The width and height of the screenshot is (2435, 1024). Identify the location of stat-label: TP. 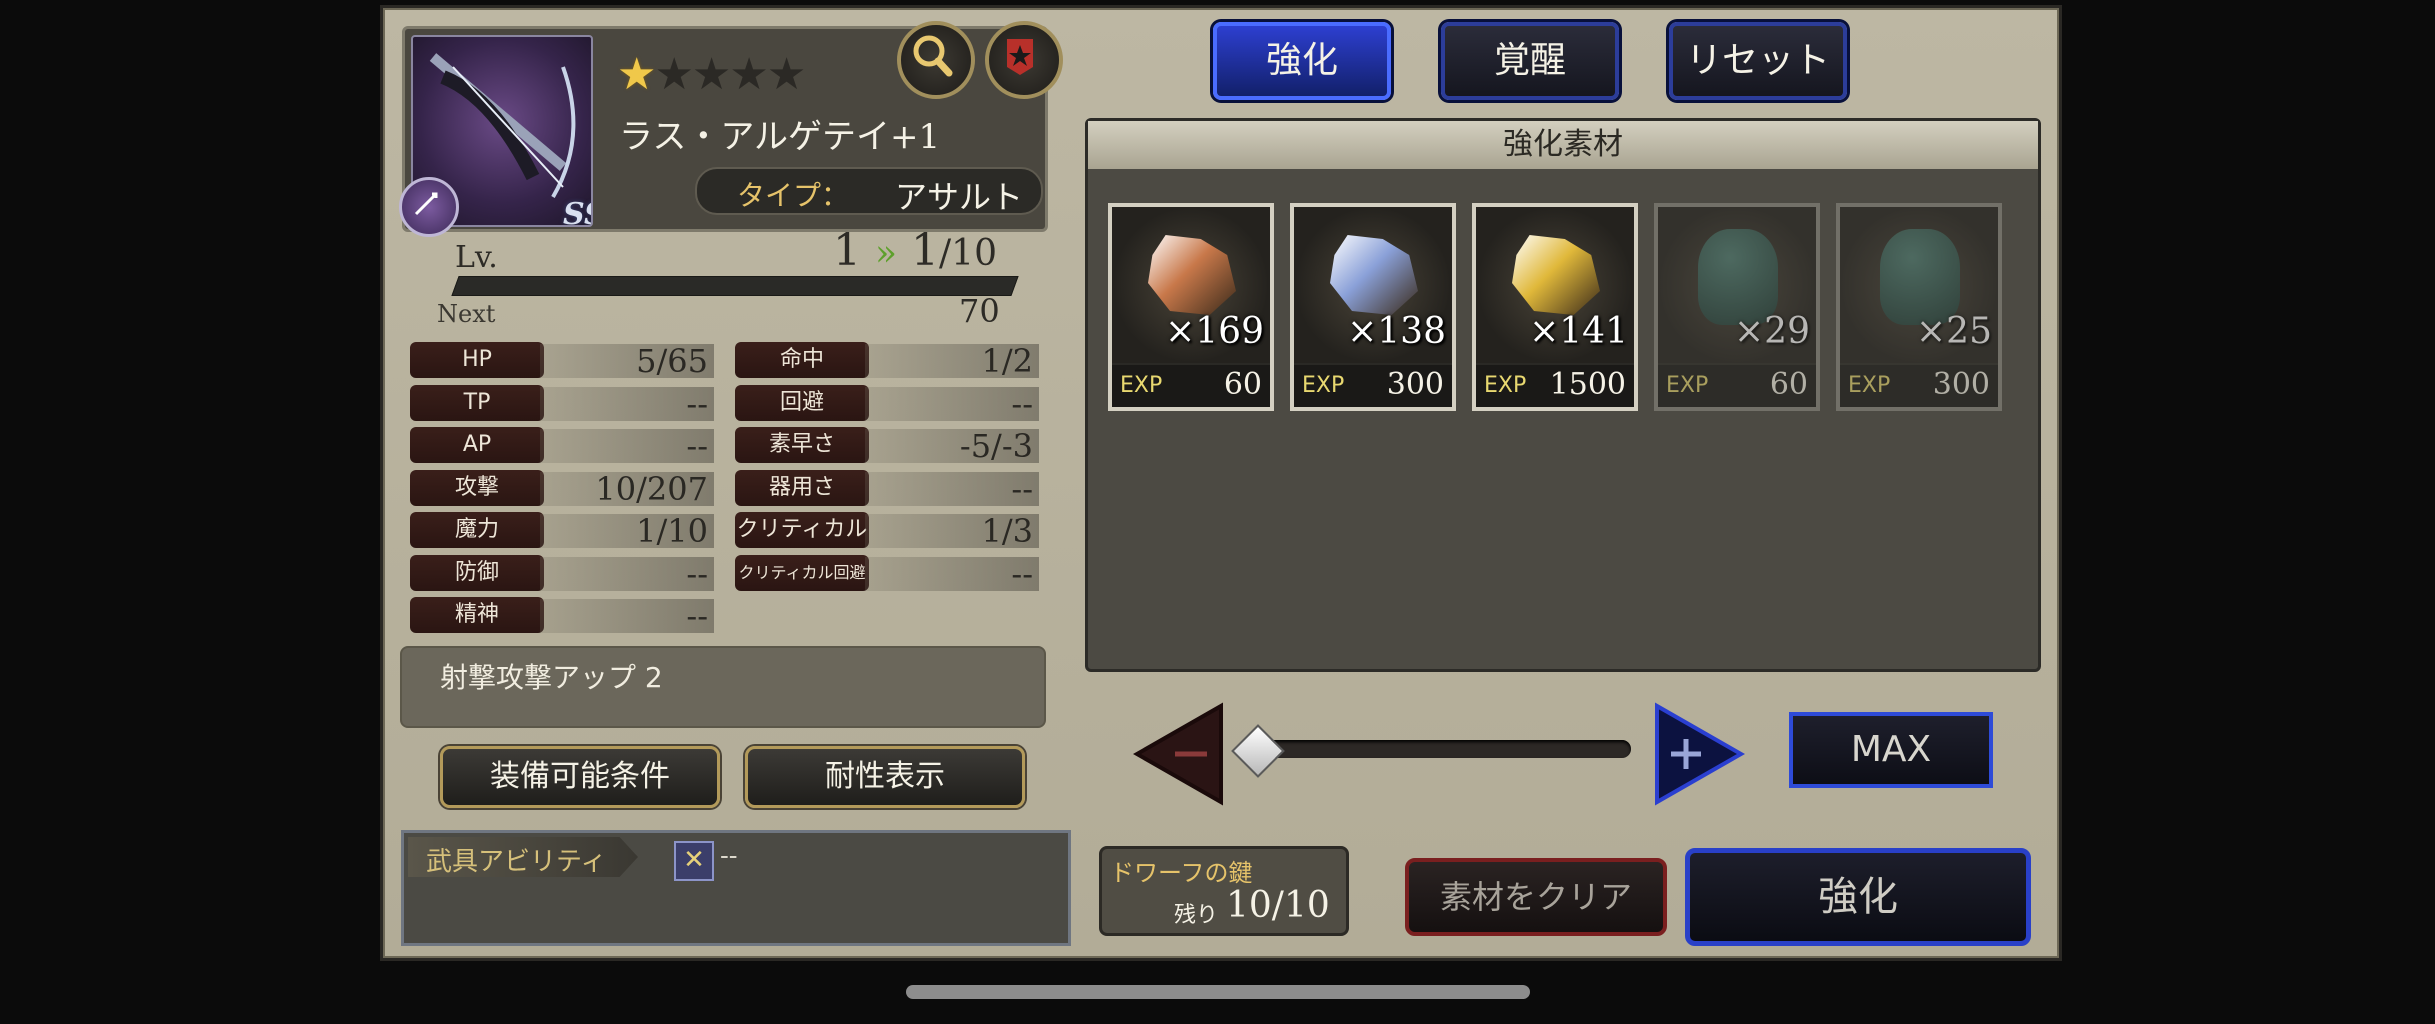
(477, 402).